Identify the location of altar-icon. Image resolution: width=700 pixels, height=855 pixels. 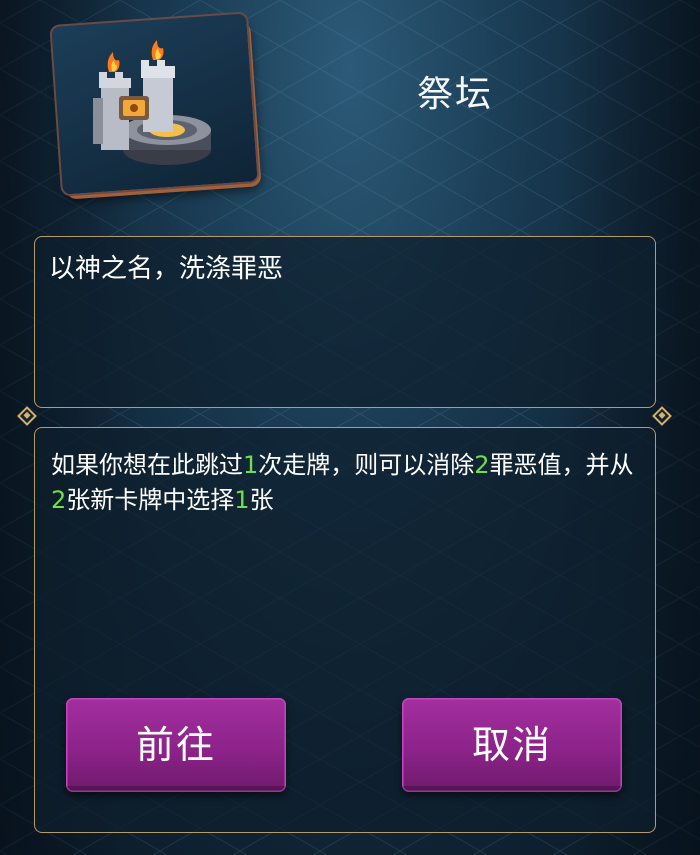
(152, 102).